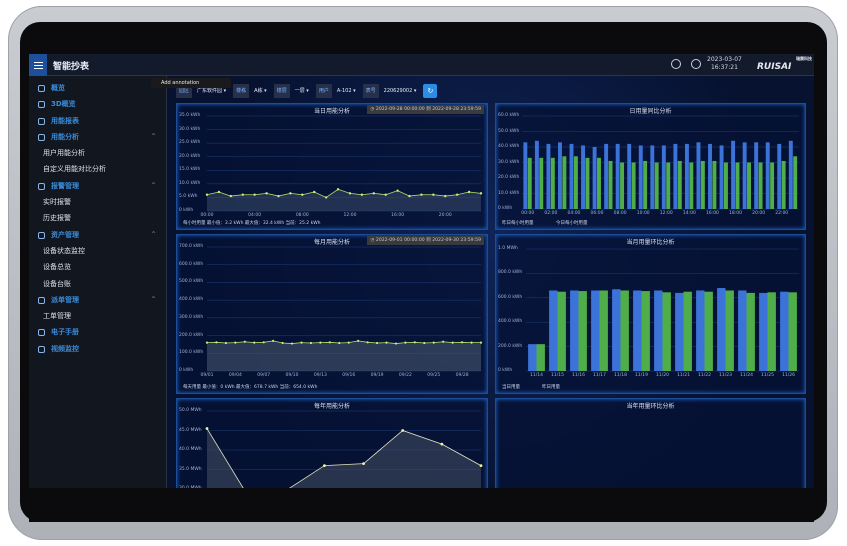 This screenshot has height=546, width=847. Describe the element at coordinates (97, 202) in the screenshot. I see `sidebar-item: 实时报警` at that location.